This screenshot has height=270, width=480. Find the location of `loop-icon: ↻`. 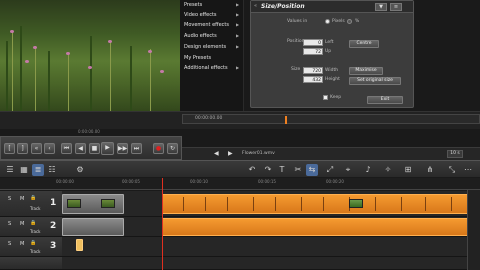

loop-icon: ↻ is located at coordinates (172, 148).